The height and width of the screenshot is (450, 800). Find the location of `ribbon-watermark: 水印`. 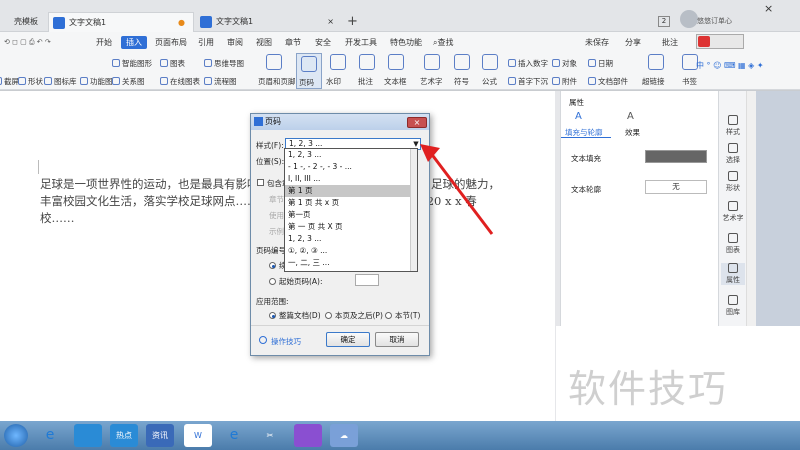

ribbon-watermark: 水印 is located at coordinates (328, 81).